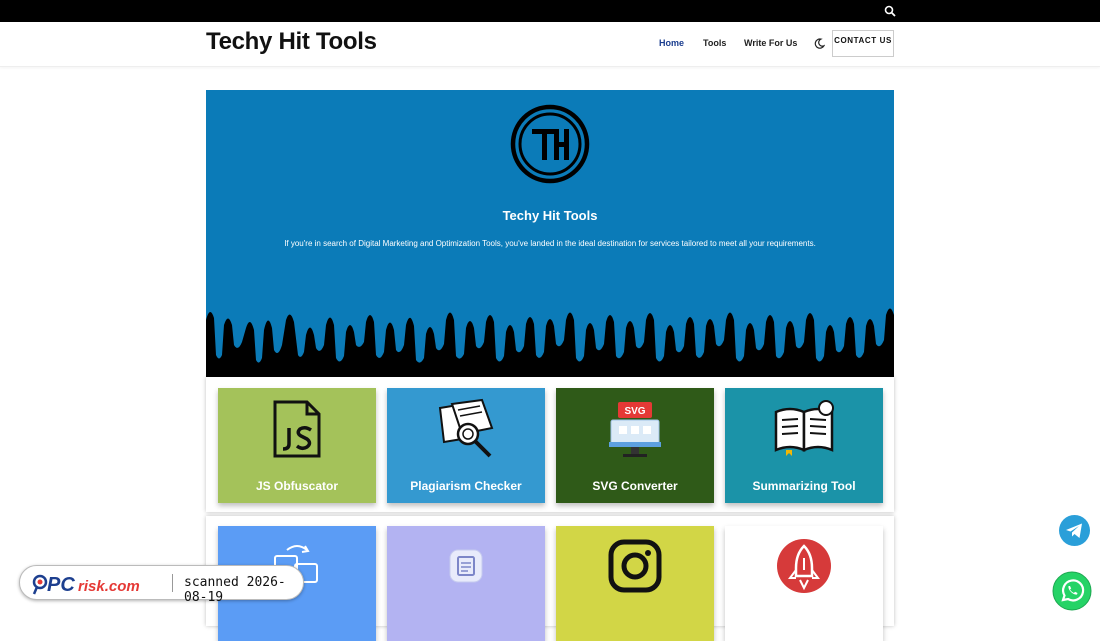 The width and height of the screenshot is (1100, 641). I want to click on tool-card-js-obfuscator: JS Obfuscator, so click(297, 445).